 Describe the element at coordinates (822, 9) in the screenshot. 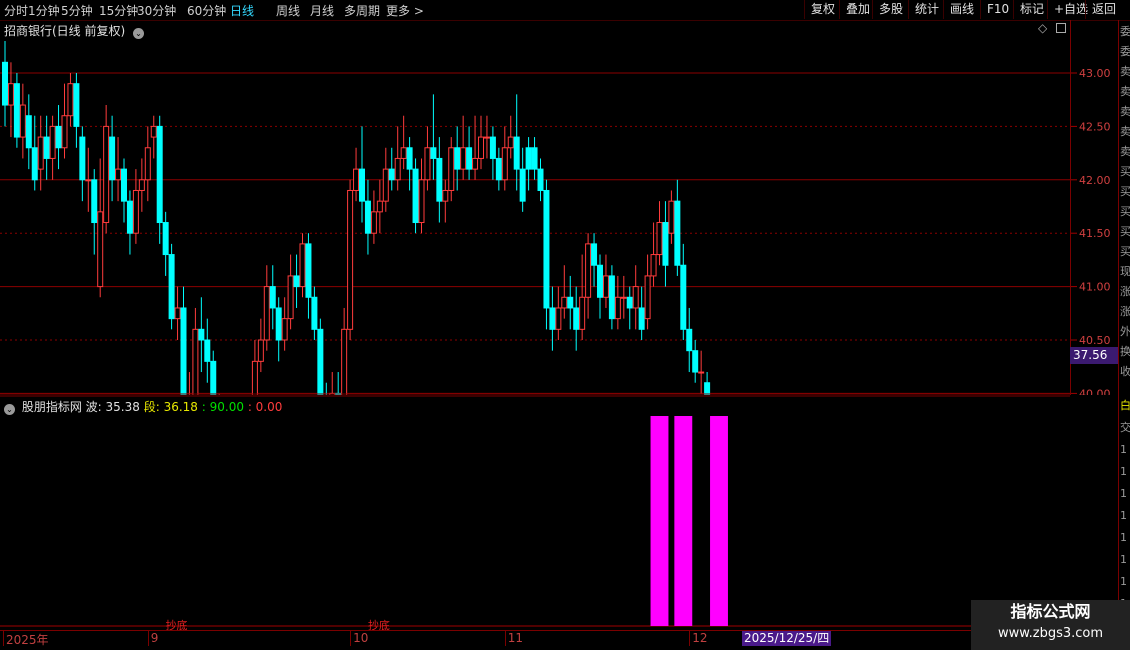

I see `toolbar-button-0: 复权` at that location.